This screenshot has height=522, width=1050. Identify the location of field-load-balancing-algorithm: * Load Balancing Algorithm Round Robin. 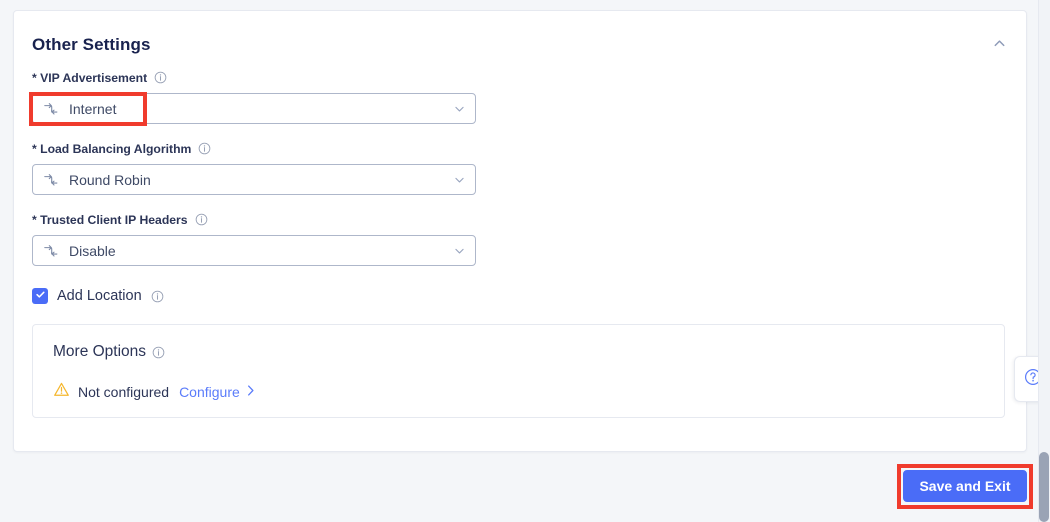
(520, 167).